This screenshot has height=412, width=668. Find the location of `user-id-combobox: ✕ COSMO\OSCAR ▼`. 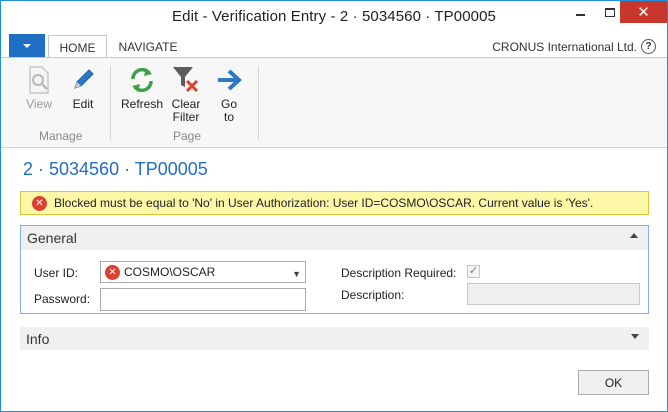

user-id-combobox: ✕ COSMO\OSCAR ▼ is located at coordinates (203, 272).